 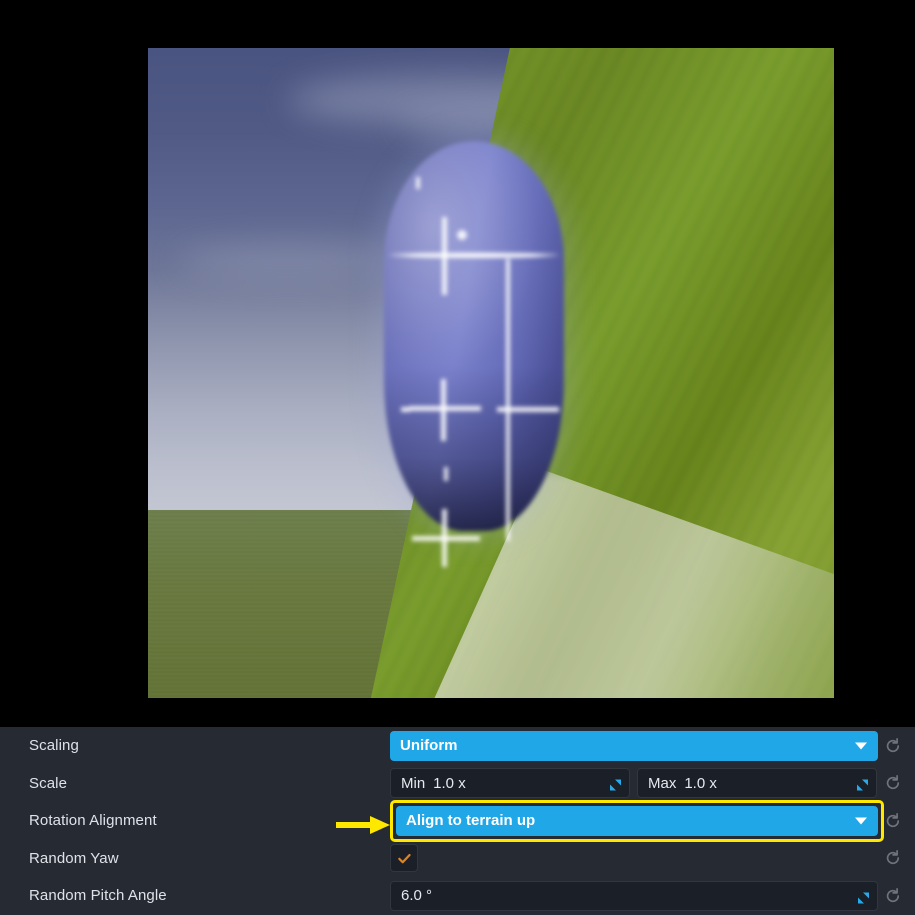 What do you see at coordinates (449, 783) in the screenshot?
I see `scale-min-value: 1.0 x` at bounding box center [449, 783].